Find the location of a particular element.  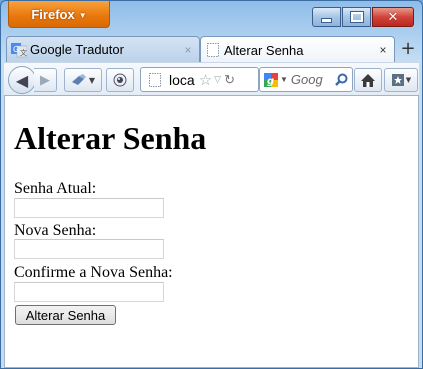

page-title: Alterar Senha is located at coordinates (110, 138).